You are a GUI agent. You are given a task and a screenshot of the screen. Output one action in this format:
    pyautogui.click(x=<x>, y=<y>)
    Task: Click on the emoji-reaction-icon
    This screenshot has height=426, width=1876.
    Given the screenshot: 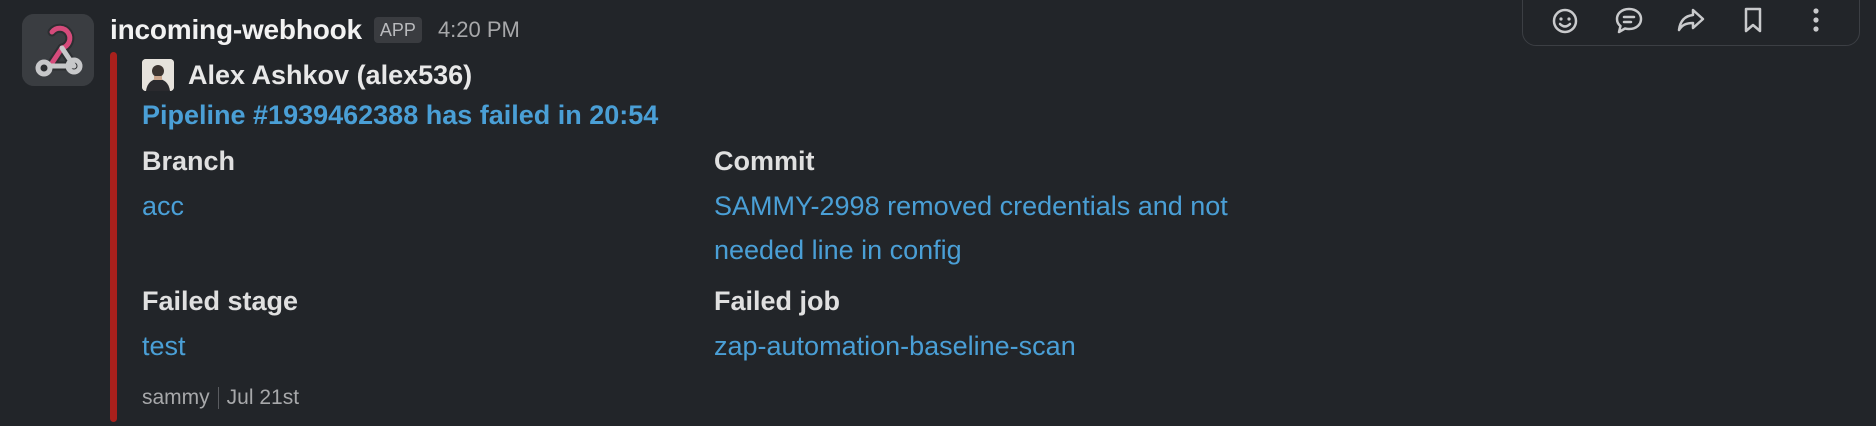 What is the action you would take?
    pyautogui.click(x=1565, y=21)
    